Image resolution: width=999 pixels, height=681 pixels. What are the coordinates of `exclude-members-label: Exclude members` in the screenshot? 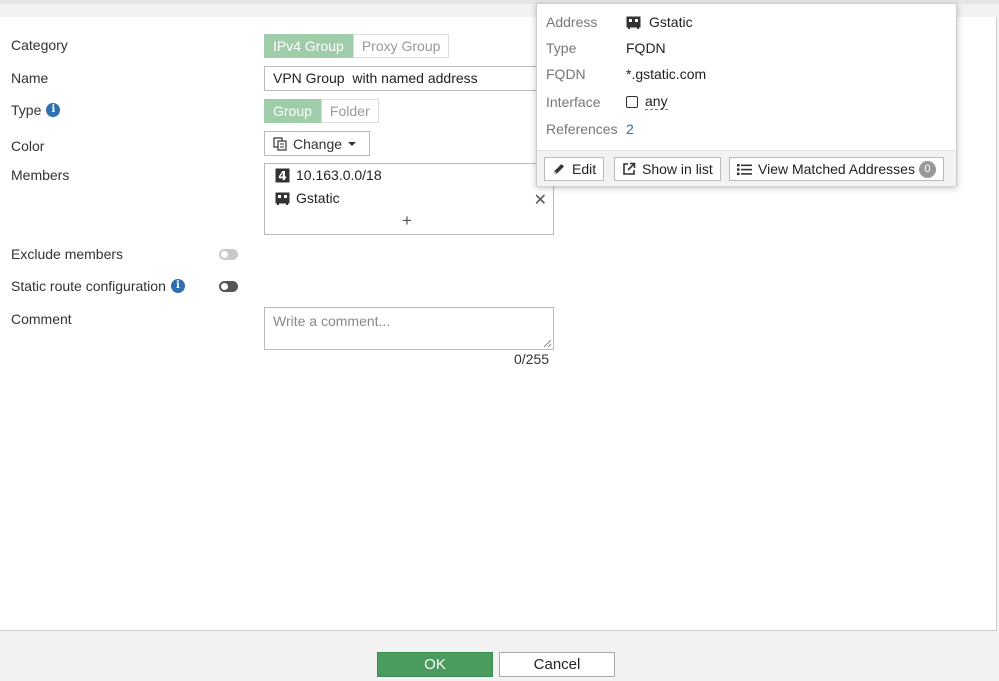 It's located at (67, 254).